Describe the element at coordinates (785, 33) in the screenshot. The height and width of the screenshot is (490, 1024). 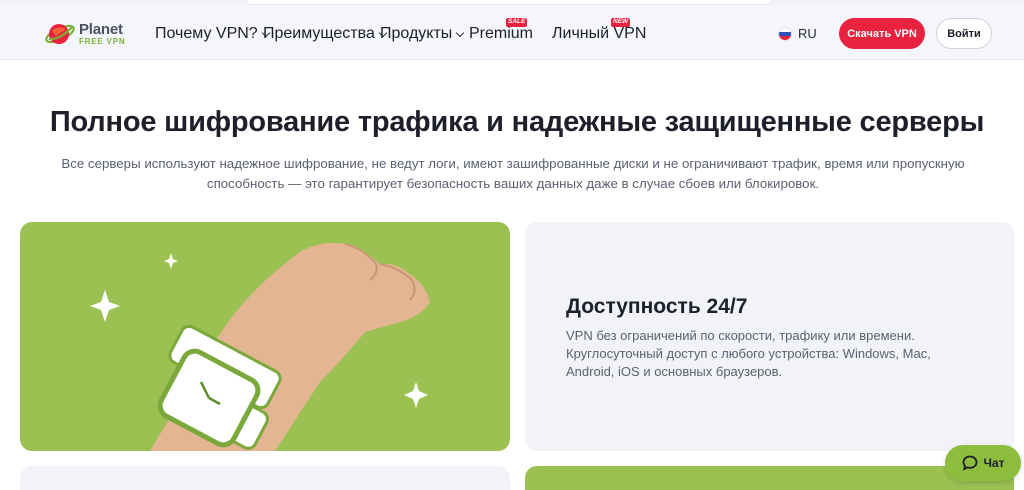
I see `russia-flag-icon` at that location.